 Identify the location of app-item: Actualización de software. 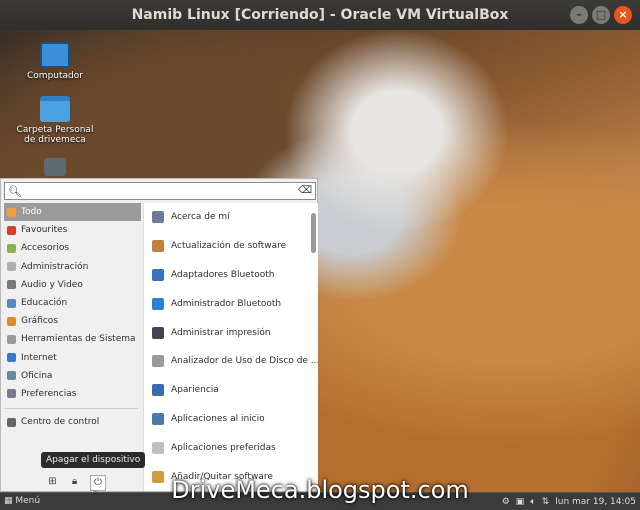
(231, 246).